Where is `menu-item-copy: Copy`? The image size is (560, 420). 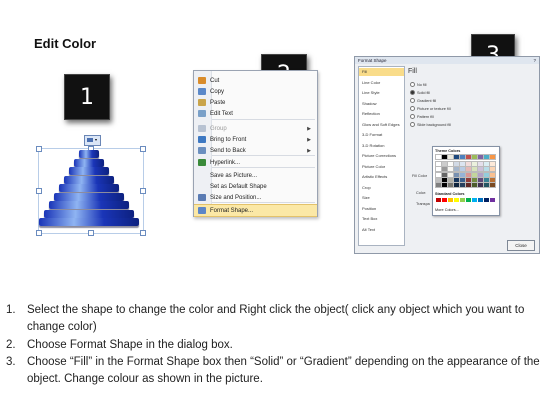 menu-item-copy: Copy is located at coordinates (255, 91).